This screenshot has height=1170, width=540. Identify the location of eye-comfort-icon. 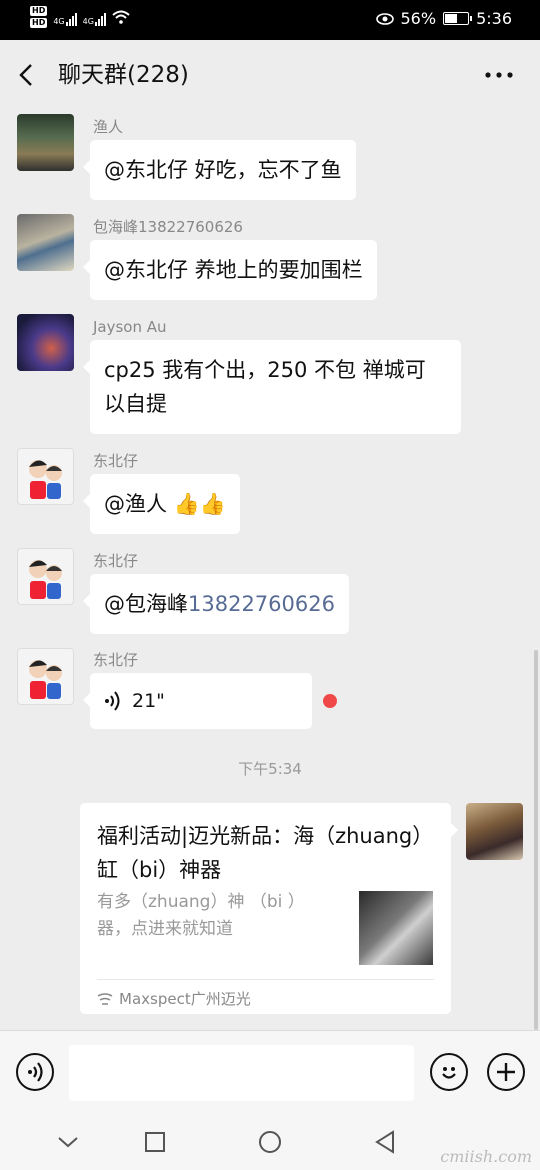
(384, 18).